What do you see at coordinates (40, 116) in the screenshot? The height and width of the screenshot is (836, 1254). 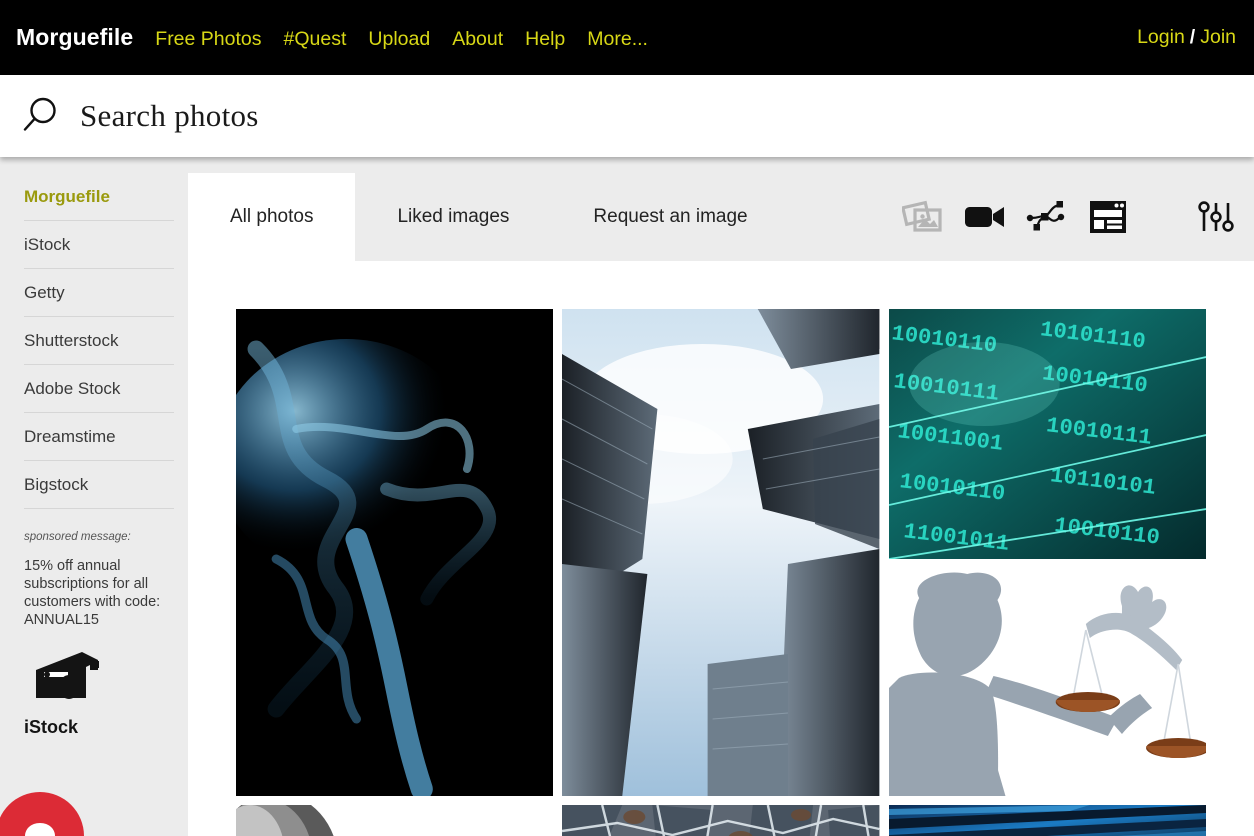 I see `search-icon` at bounding box center [40, 116].